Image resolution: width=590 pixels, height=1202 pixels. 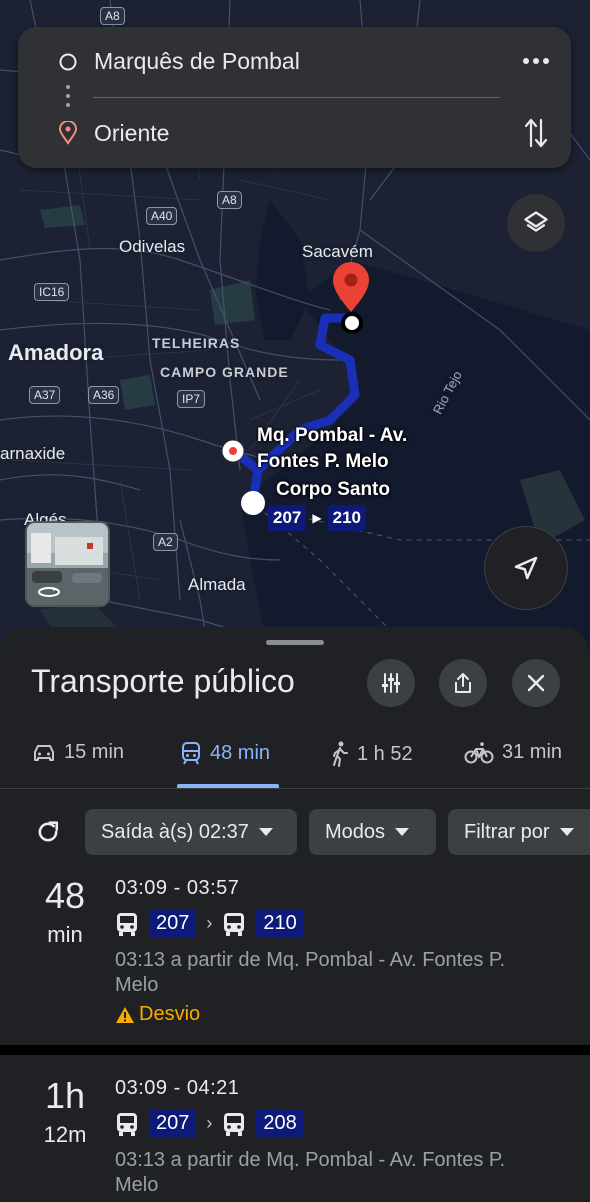 What do you see at coordinates (507, 831) in the screenshot?
I see `chip-label: Filtrar por` at bounding box center [507, 831].